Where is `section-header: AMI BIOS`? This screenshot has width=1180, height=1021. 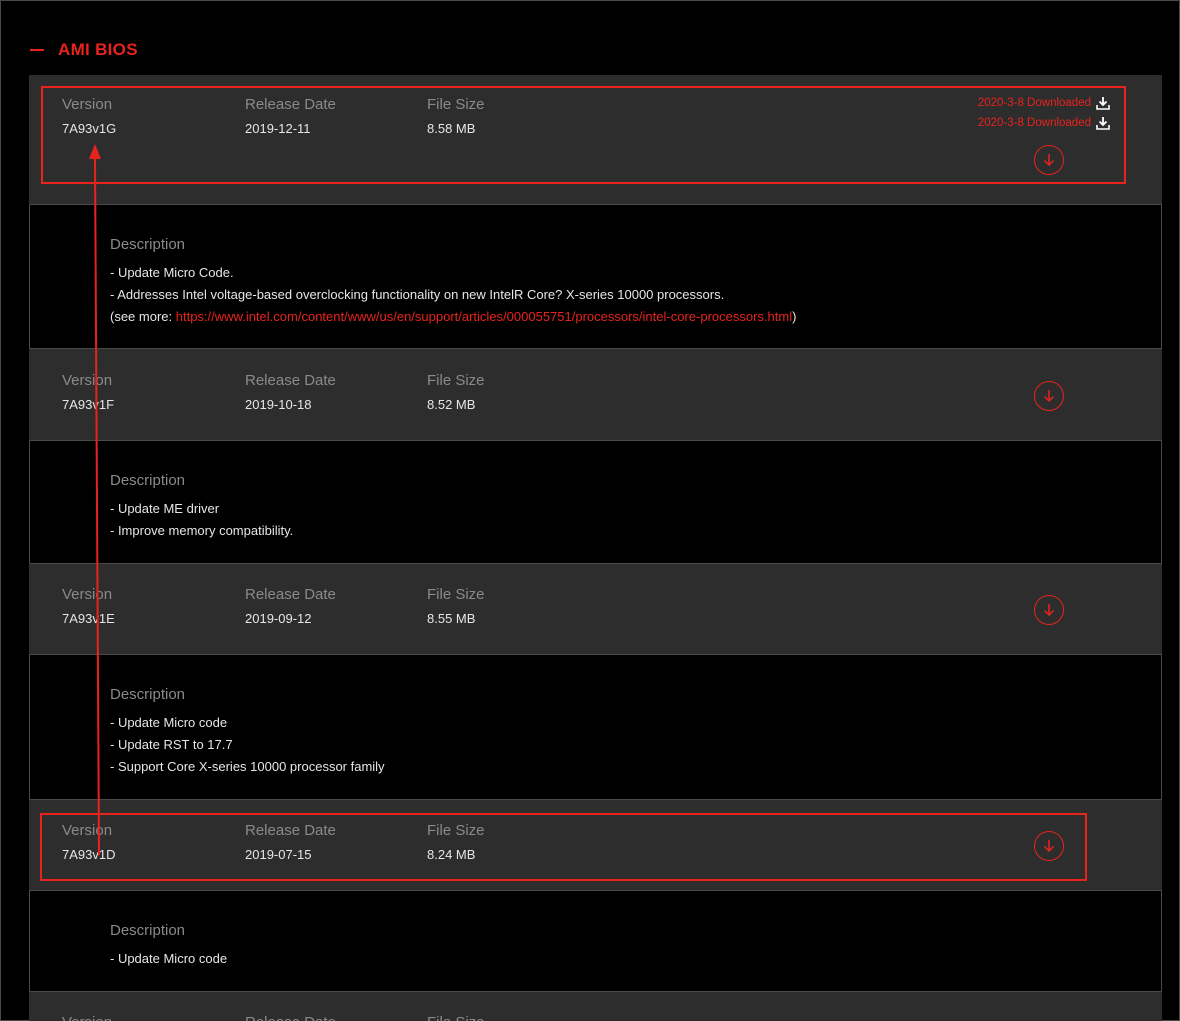
section-header: AMI BIOS is located at coordinates (84, 50).